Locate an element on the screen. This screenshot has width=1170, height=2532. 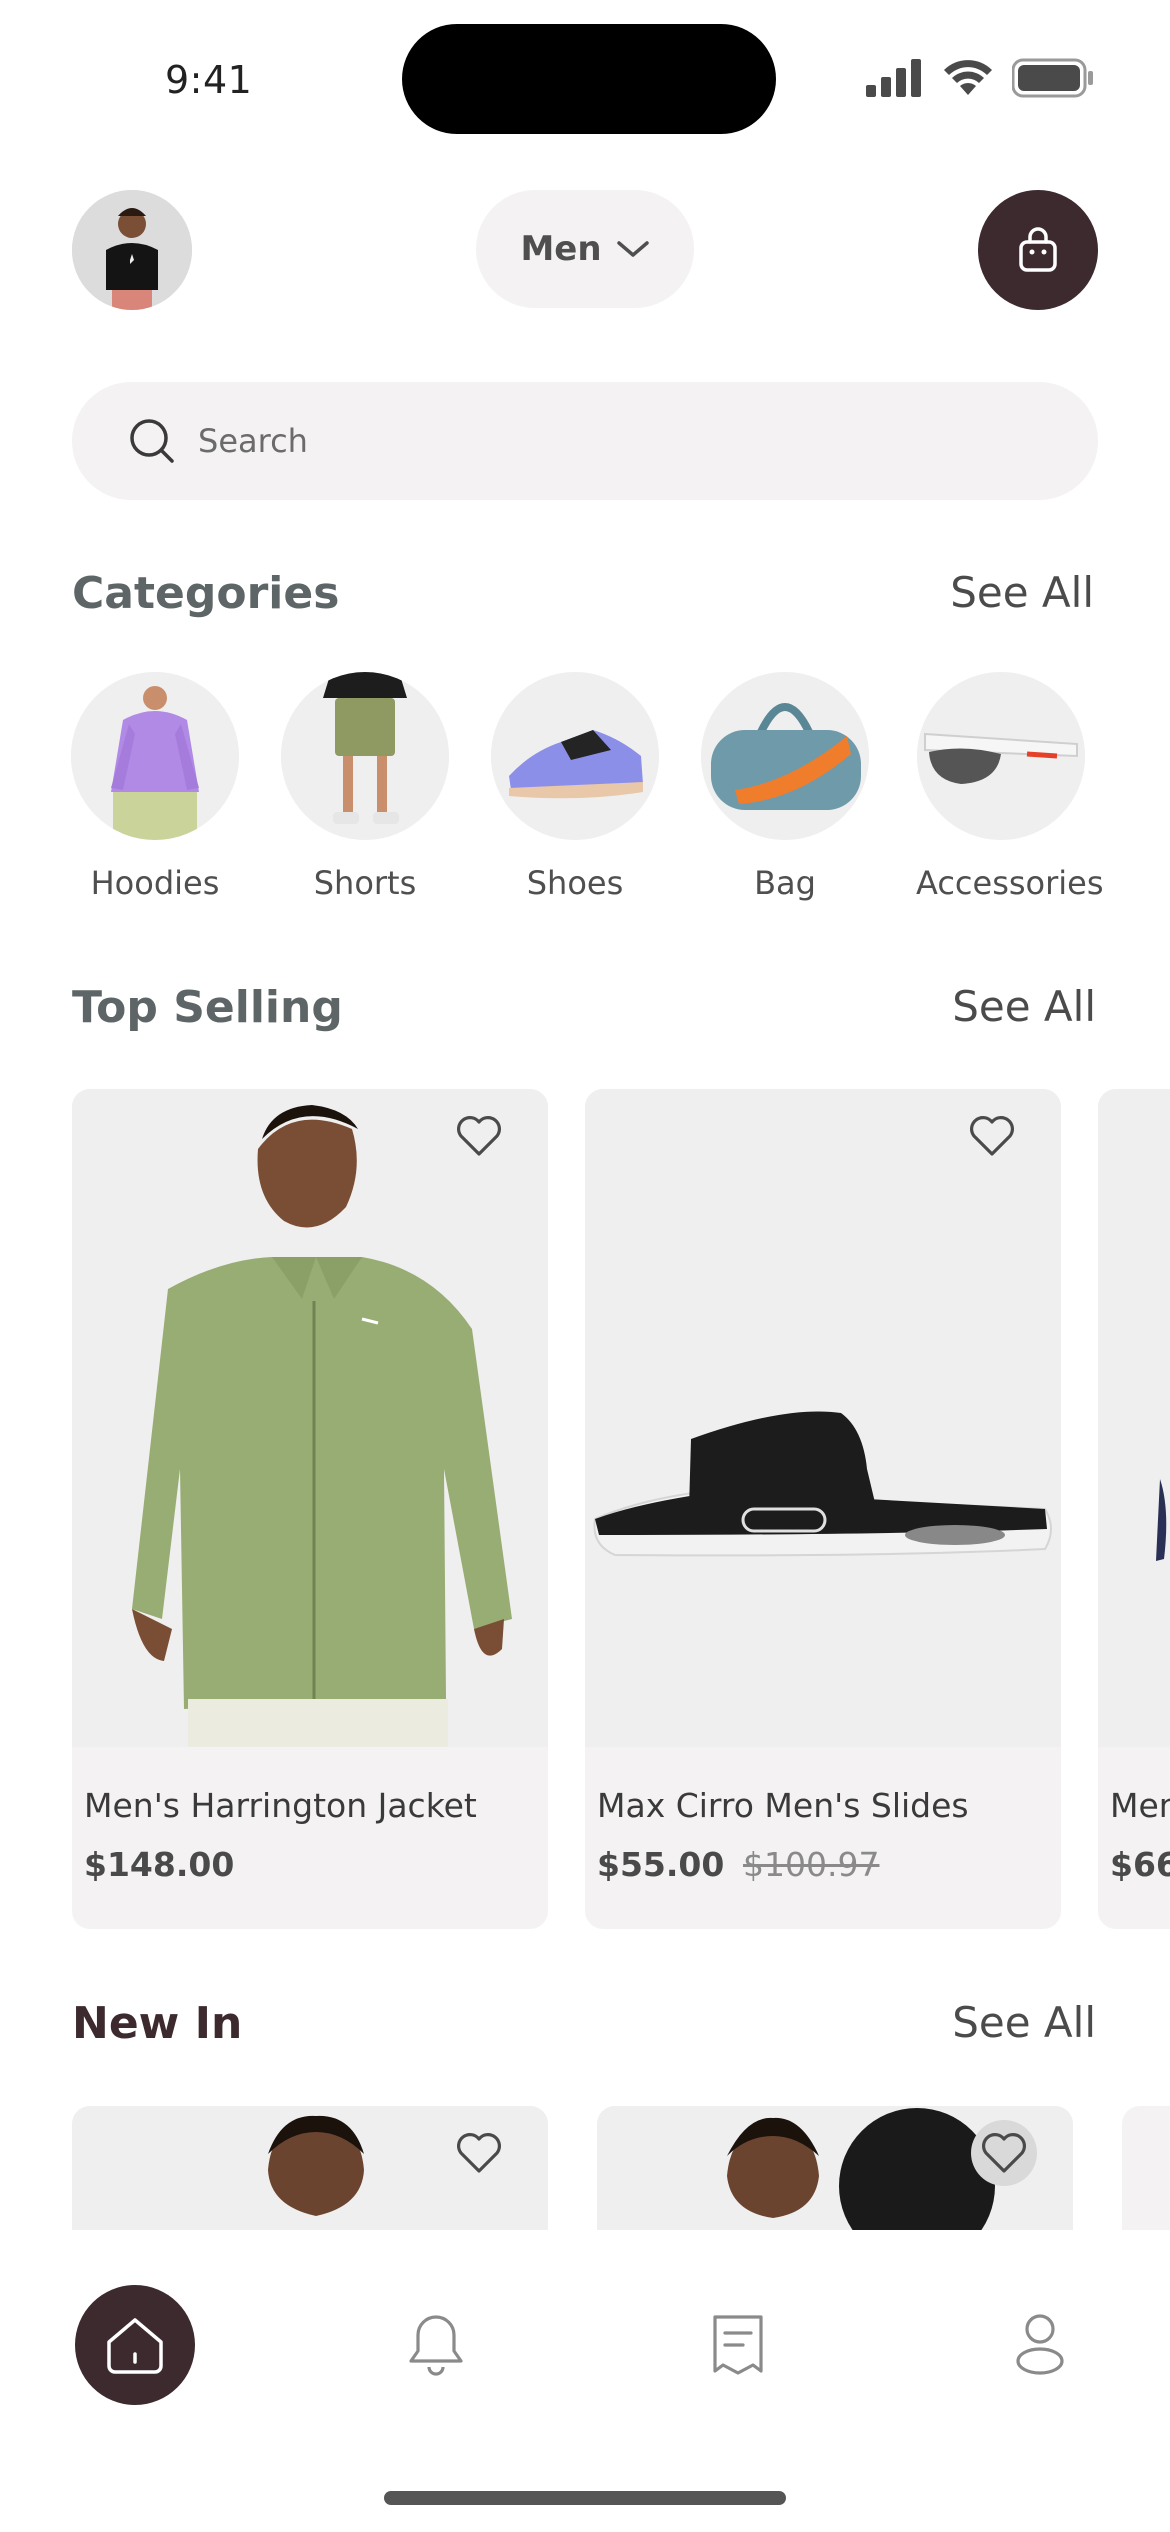
categories-title: Categories is located at coordinates (206, 593).